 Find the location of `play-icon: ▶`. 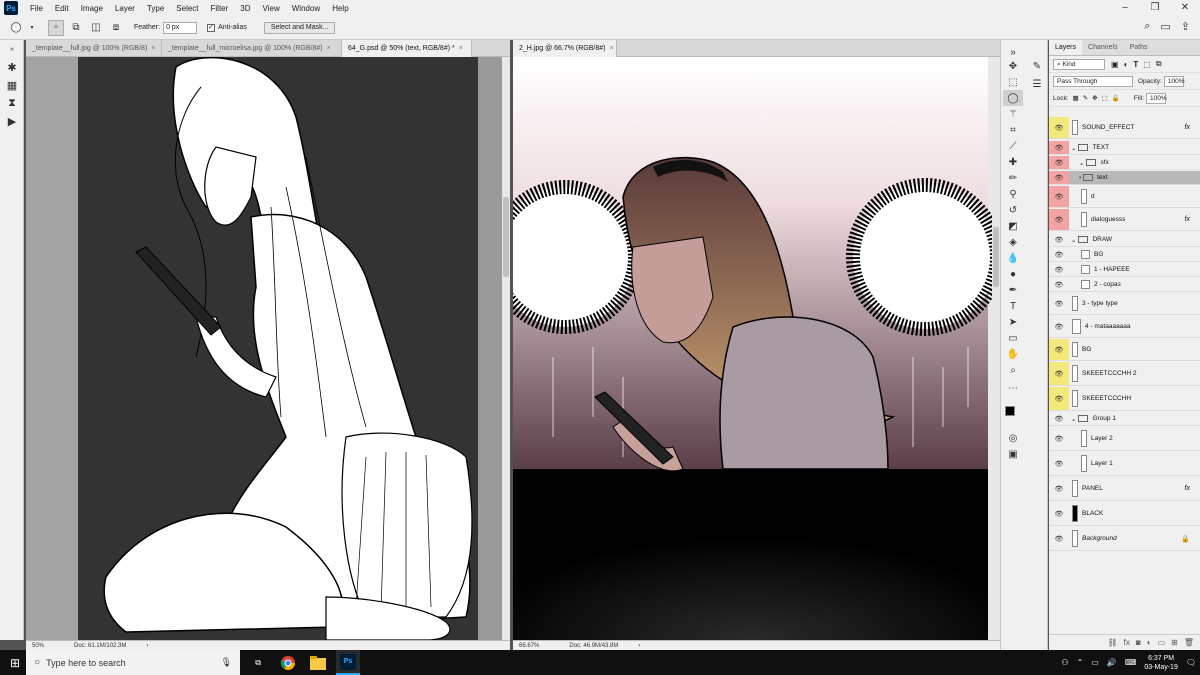

play-icon: ▶ is located at coordinates (12, 121).